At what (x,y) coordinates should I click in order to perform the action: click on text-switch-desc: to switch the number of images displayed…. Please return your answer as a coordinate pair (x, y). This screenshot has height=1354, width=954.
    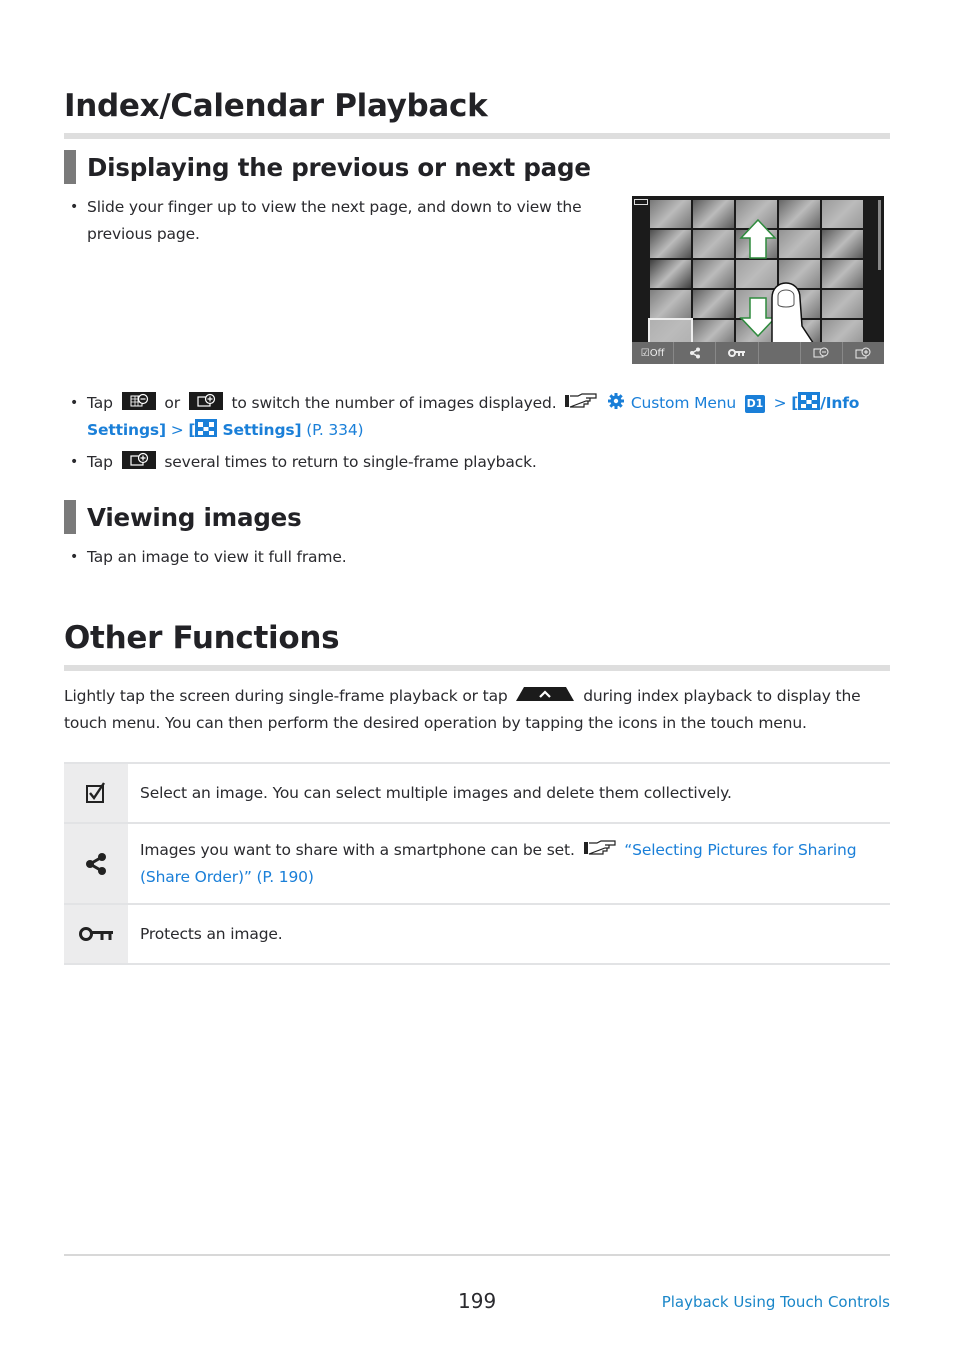
    Looking at the image, I should click on (394, 403).